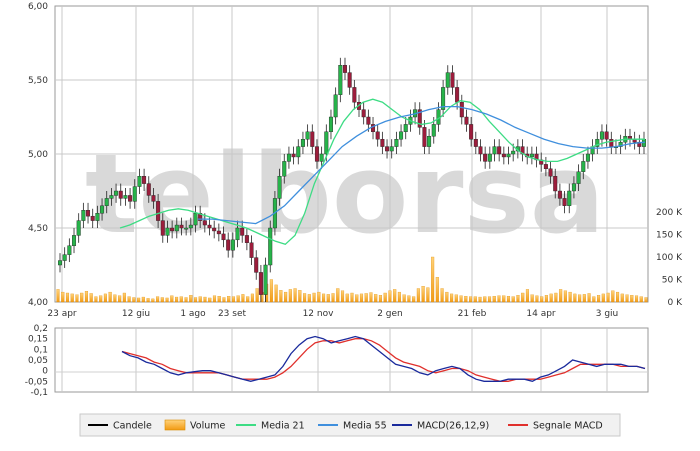 This screenshot has width=700, height=451. I want to click on x-tick-label: 12 nov, so click(319, 314).